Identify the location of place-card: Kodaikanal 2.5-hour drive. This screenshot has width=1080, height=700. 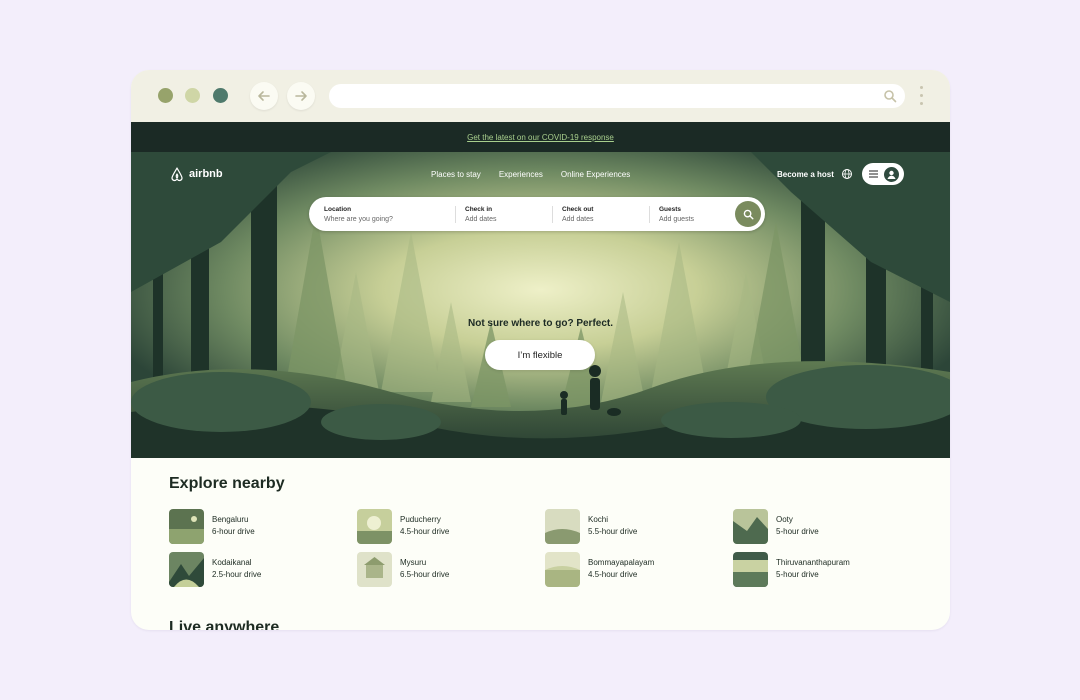
(259, 569).